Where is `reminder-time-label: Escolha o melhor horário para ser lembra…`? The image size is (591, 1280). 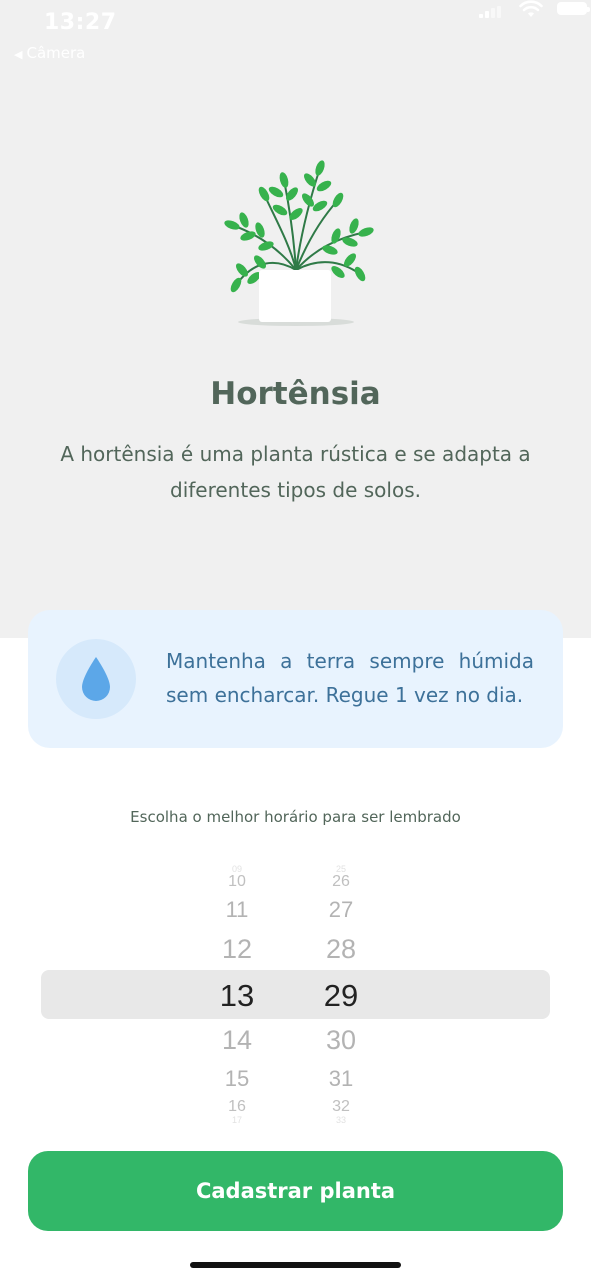 reminder-time-label: Escolha o melhor horário para ser lembra… is located at coordinates (295, 817).